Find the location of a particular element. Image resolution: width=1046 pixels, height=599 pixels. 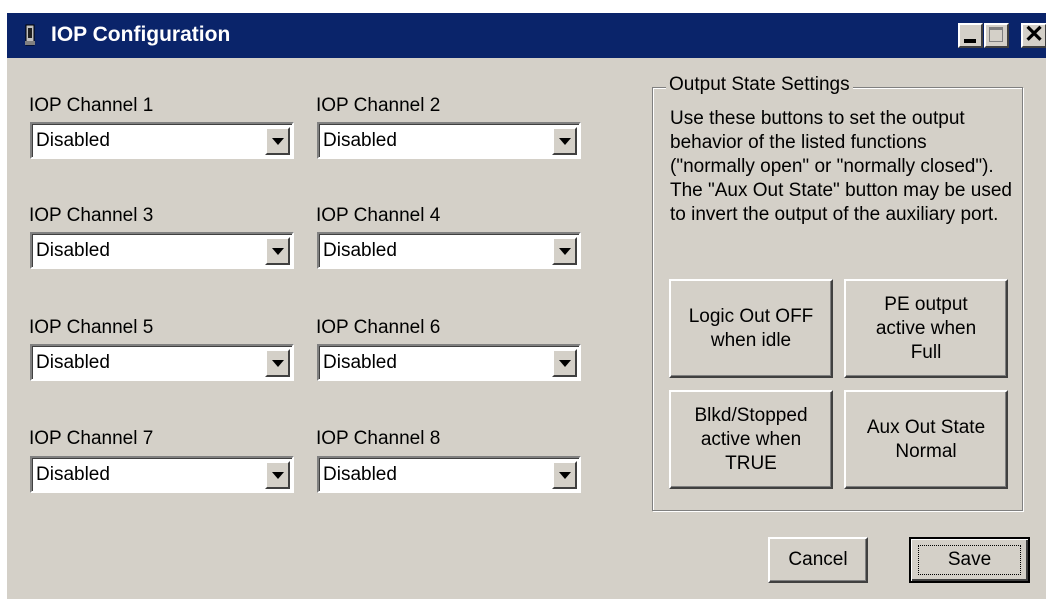

channel-6-select: Disabled is located at coordinates (449, 362).